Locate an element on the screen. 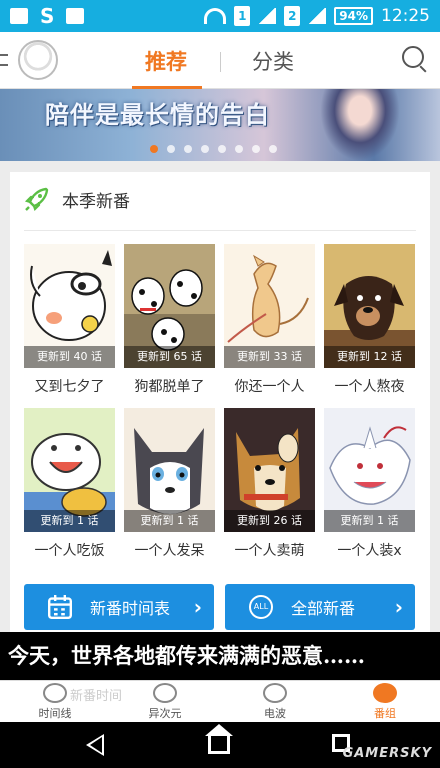 The width and height of the screenshot is (440, 768). anime-card: 更新到 1 话 一个人发呆 is located at coordinates (169, 484).